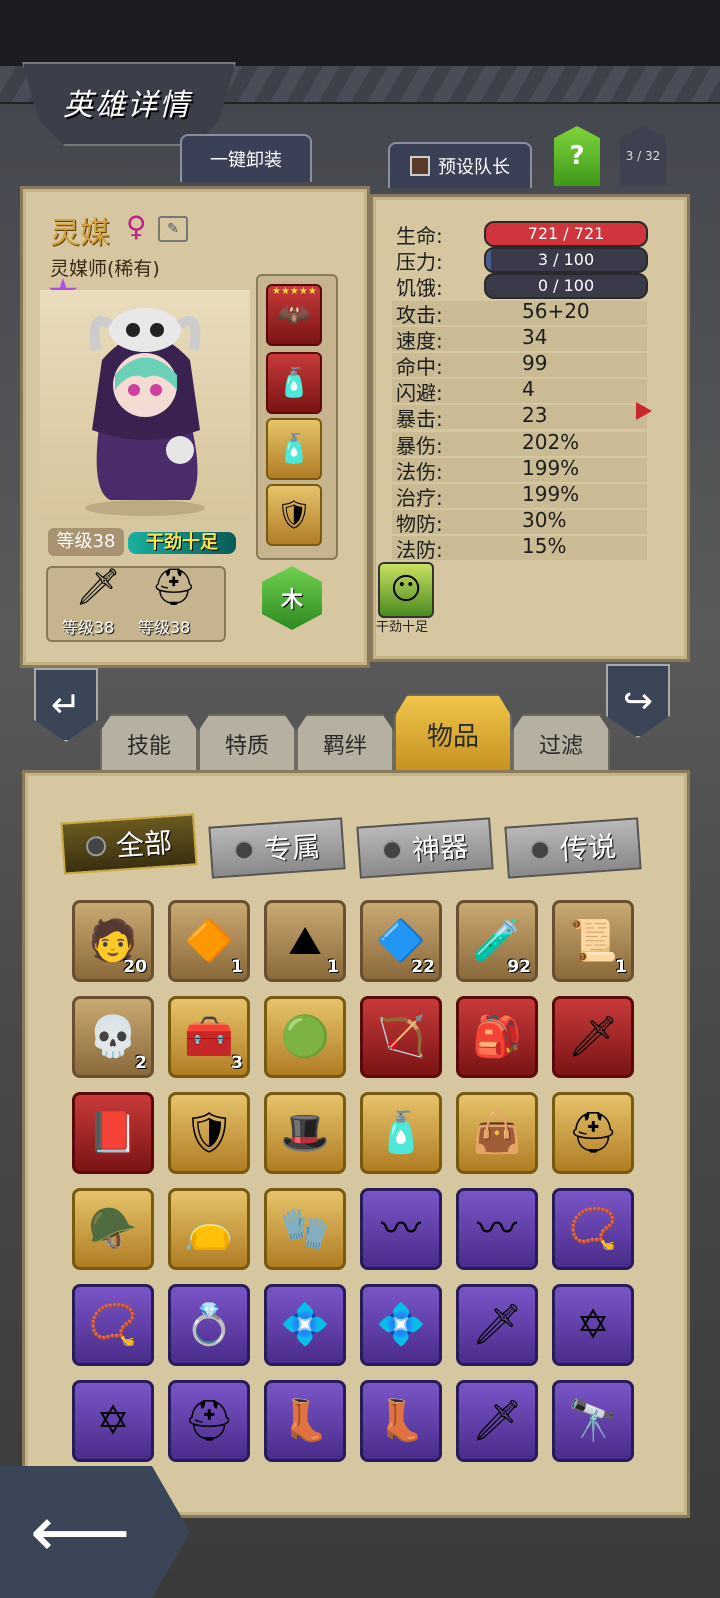  I want to click on edit-name-icon: ✎, so click(173, 229).